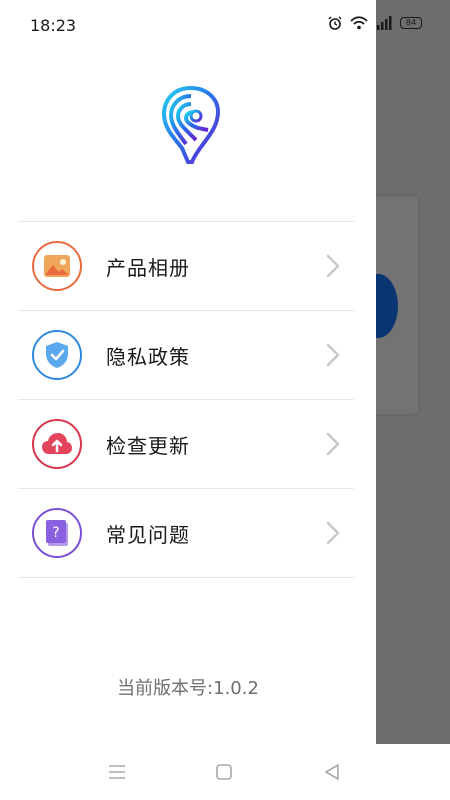  I want to click on app-logo, so click(191, 124).